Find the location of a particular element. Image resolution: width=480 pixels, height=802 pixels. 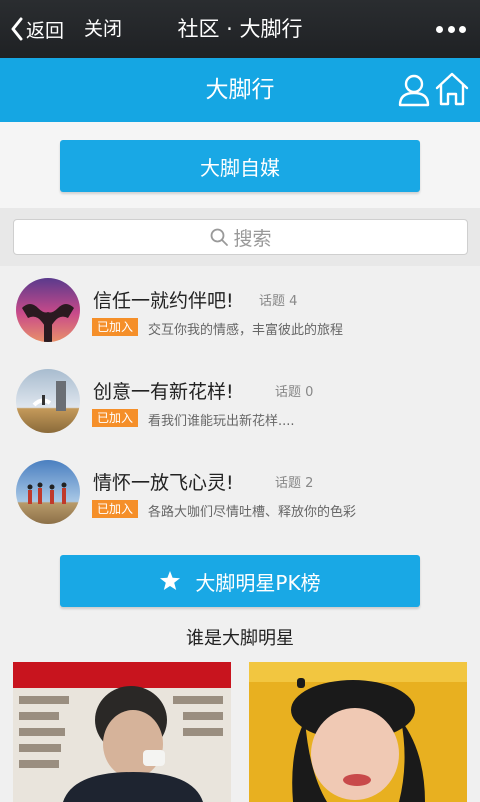

star-icon is located at coordinates (170, 580).